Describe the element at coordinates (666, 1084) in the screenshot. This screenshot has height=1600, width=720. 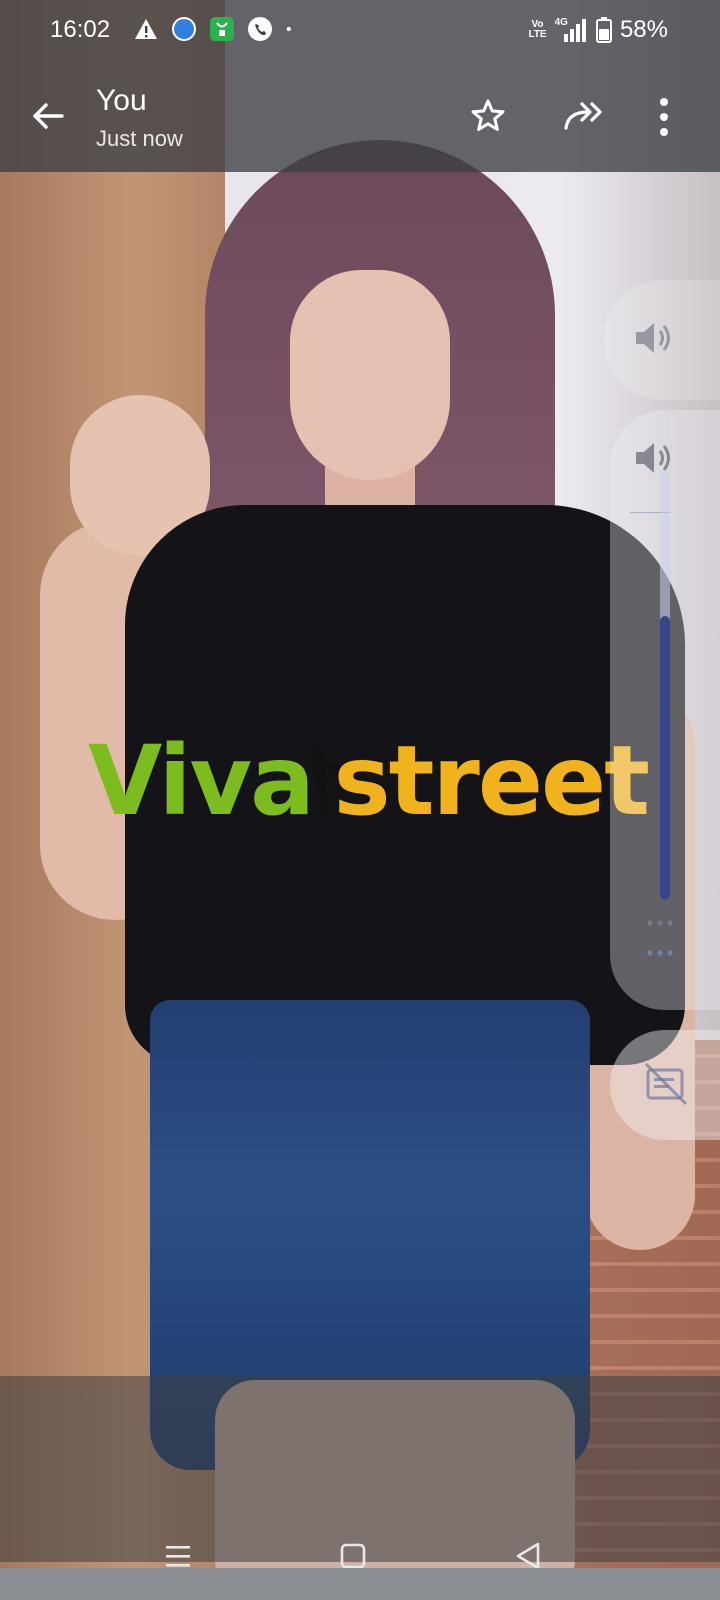
I see `captions-off-icon` at that location.